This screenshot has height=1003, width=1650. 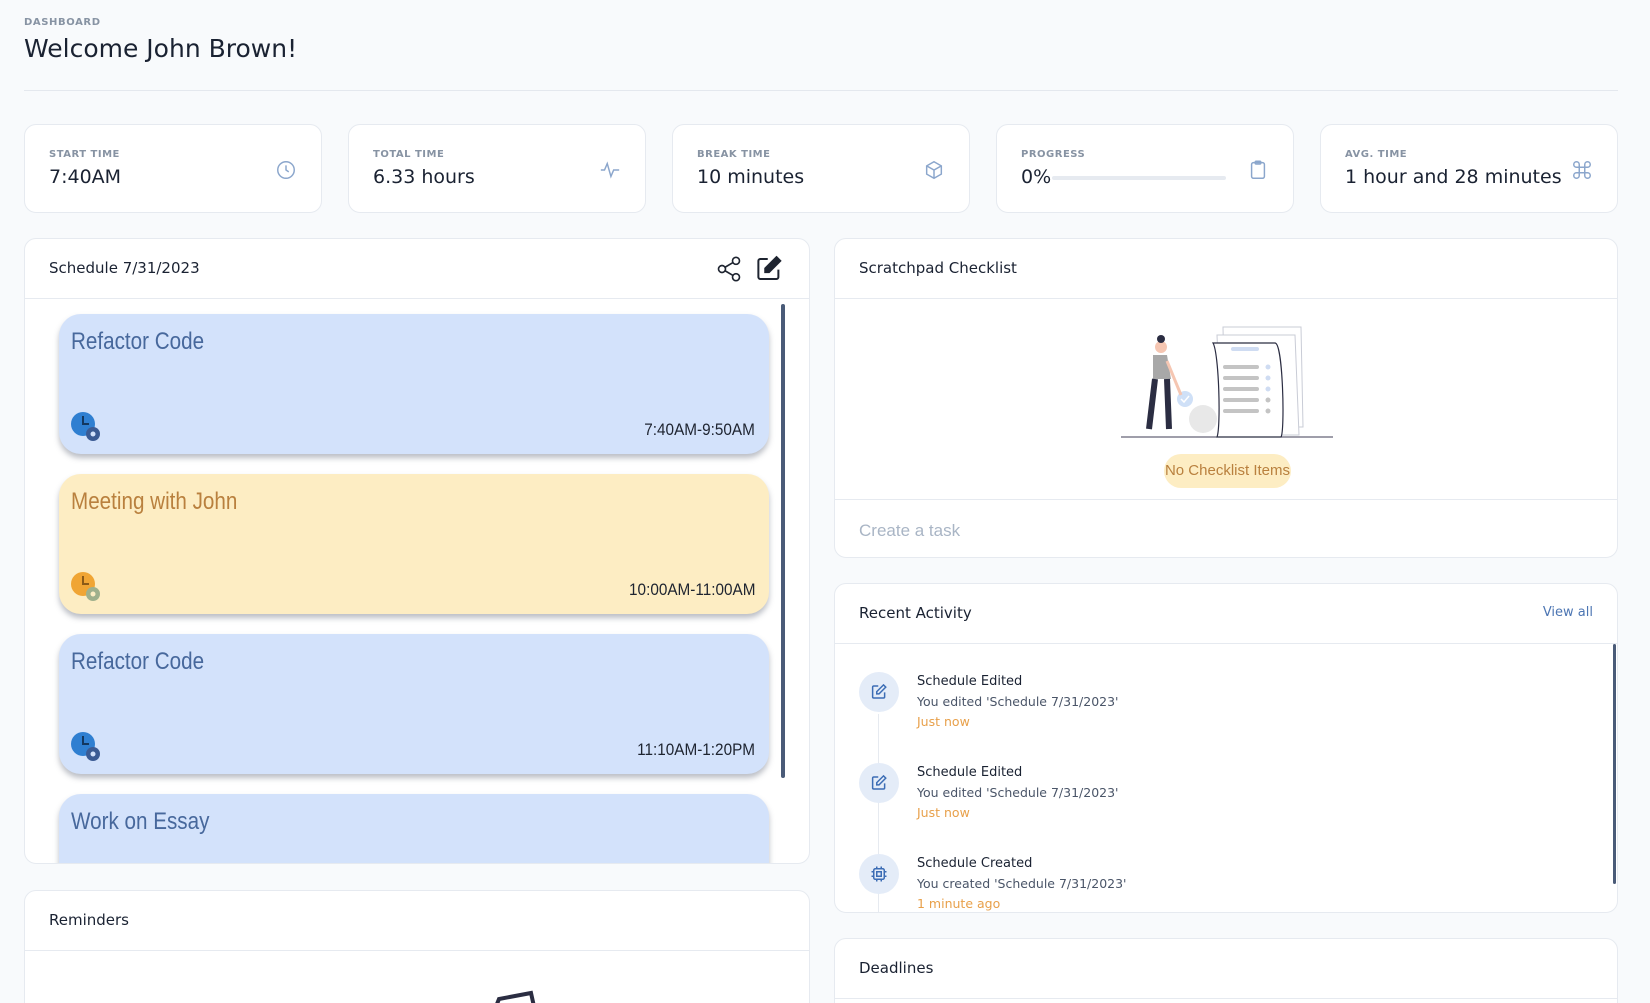 What do you see at coordinates (1036, 177) in the screenshot?
I see `stat-value: 0%` at bounding box center [1036, 177].